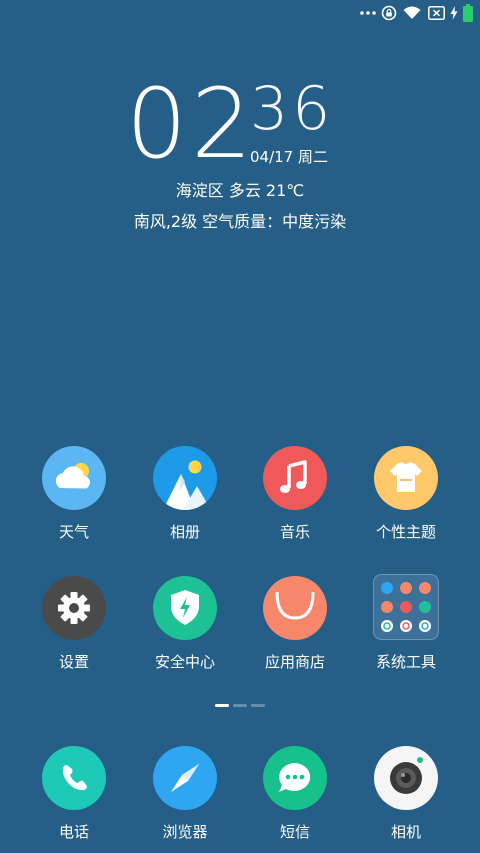 The width and height of the screenshot is (480, 853). What do you see at coordinates (294, 832) in the screenshot?
I see `app-label: 短信` at bounding box center [294, 832].